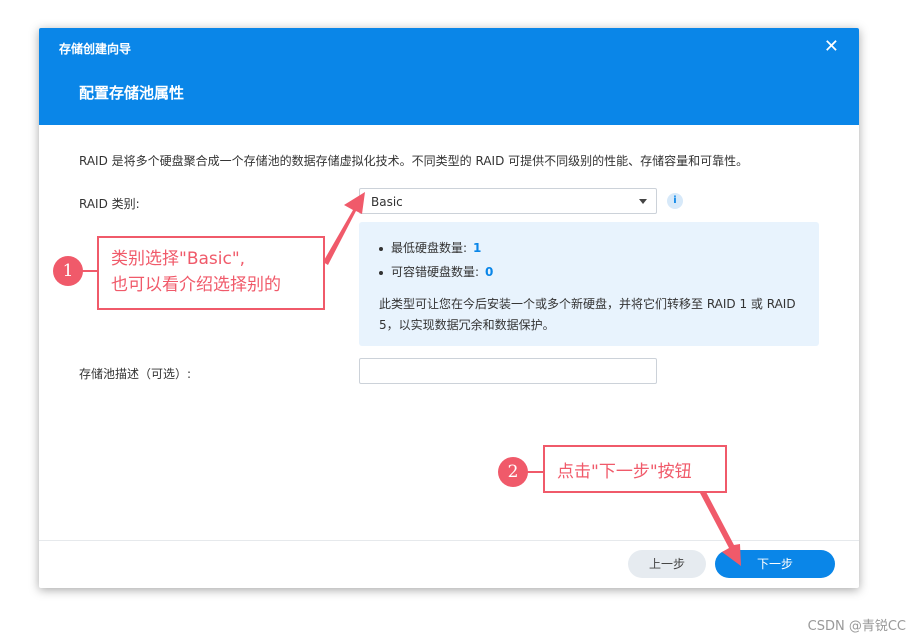  What do you see at coordinates (344, 228) in the screenshot?
I see `annotation1-arrow` at bounding box center [344, 228].